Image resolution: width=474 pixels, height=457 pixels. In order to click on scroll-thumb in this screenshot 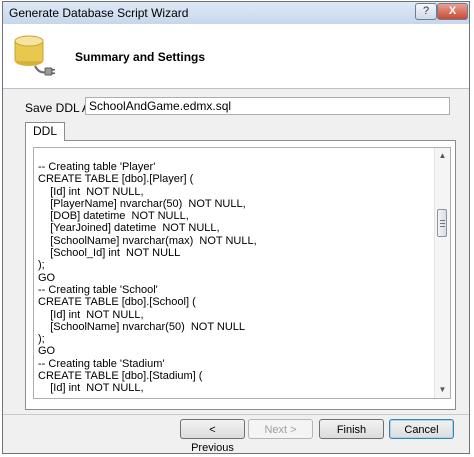, I will do `click(442, 223)`.